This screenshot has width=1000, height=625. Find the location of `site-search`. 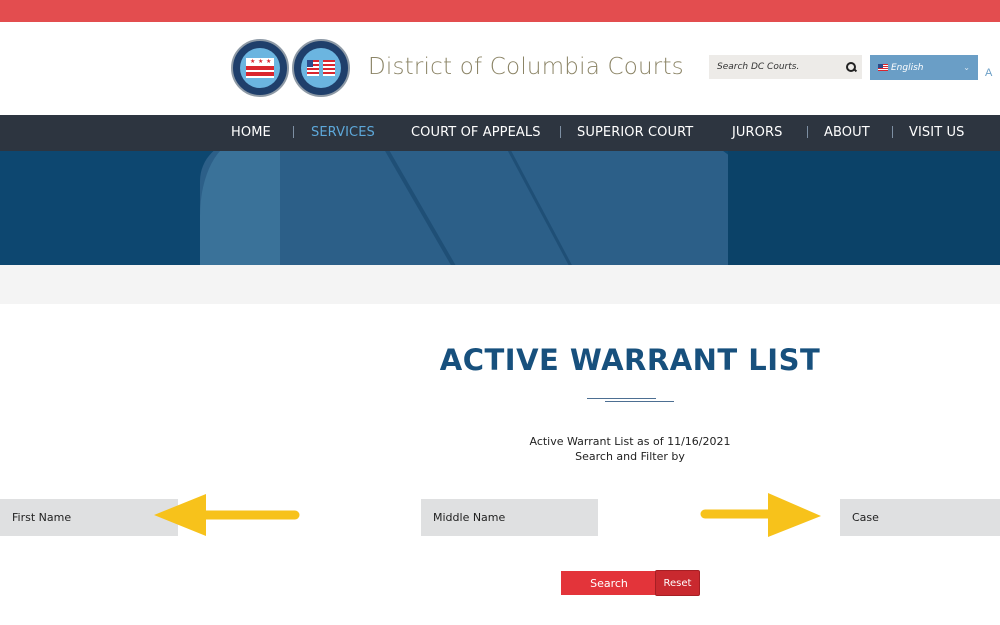

site-search is located at coordinates (785, 67).